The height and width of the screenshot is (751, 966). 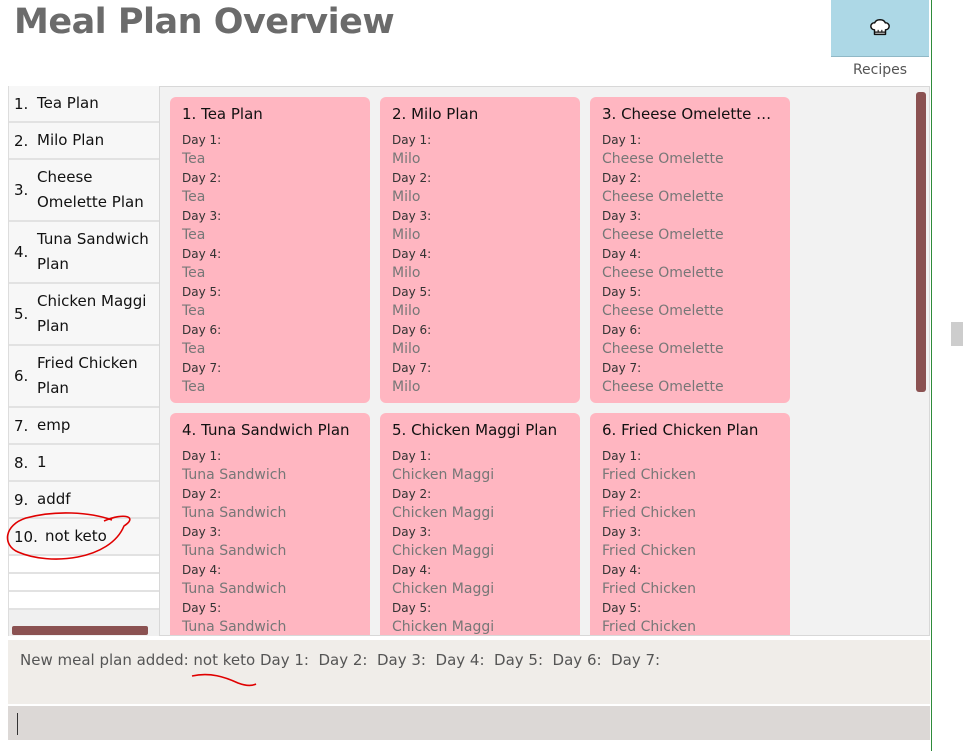 I want to click on card-title: 2. Milo Plan, so click(x=435, y=114).